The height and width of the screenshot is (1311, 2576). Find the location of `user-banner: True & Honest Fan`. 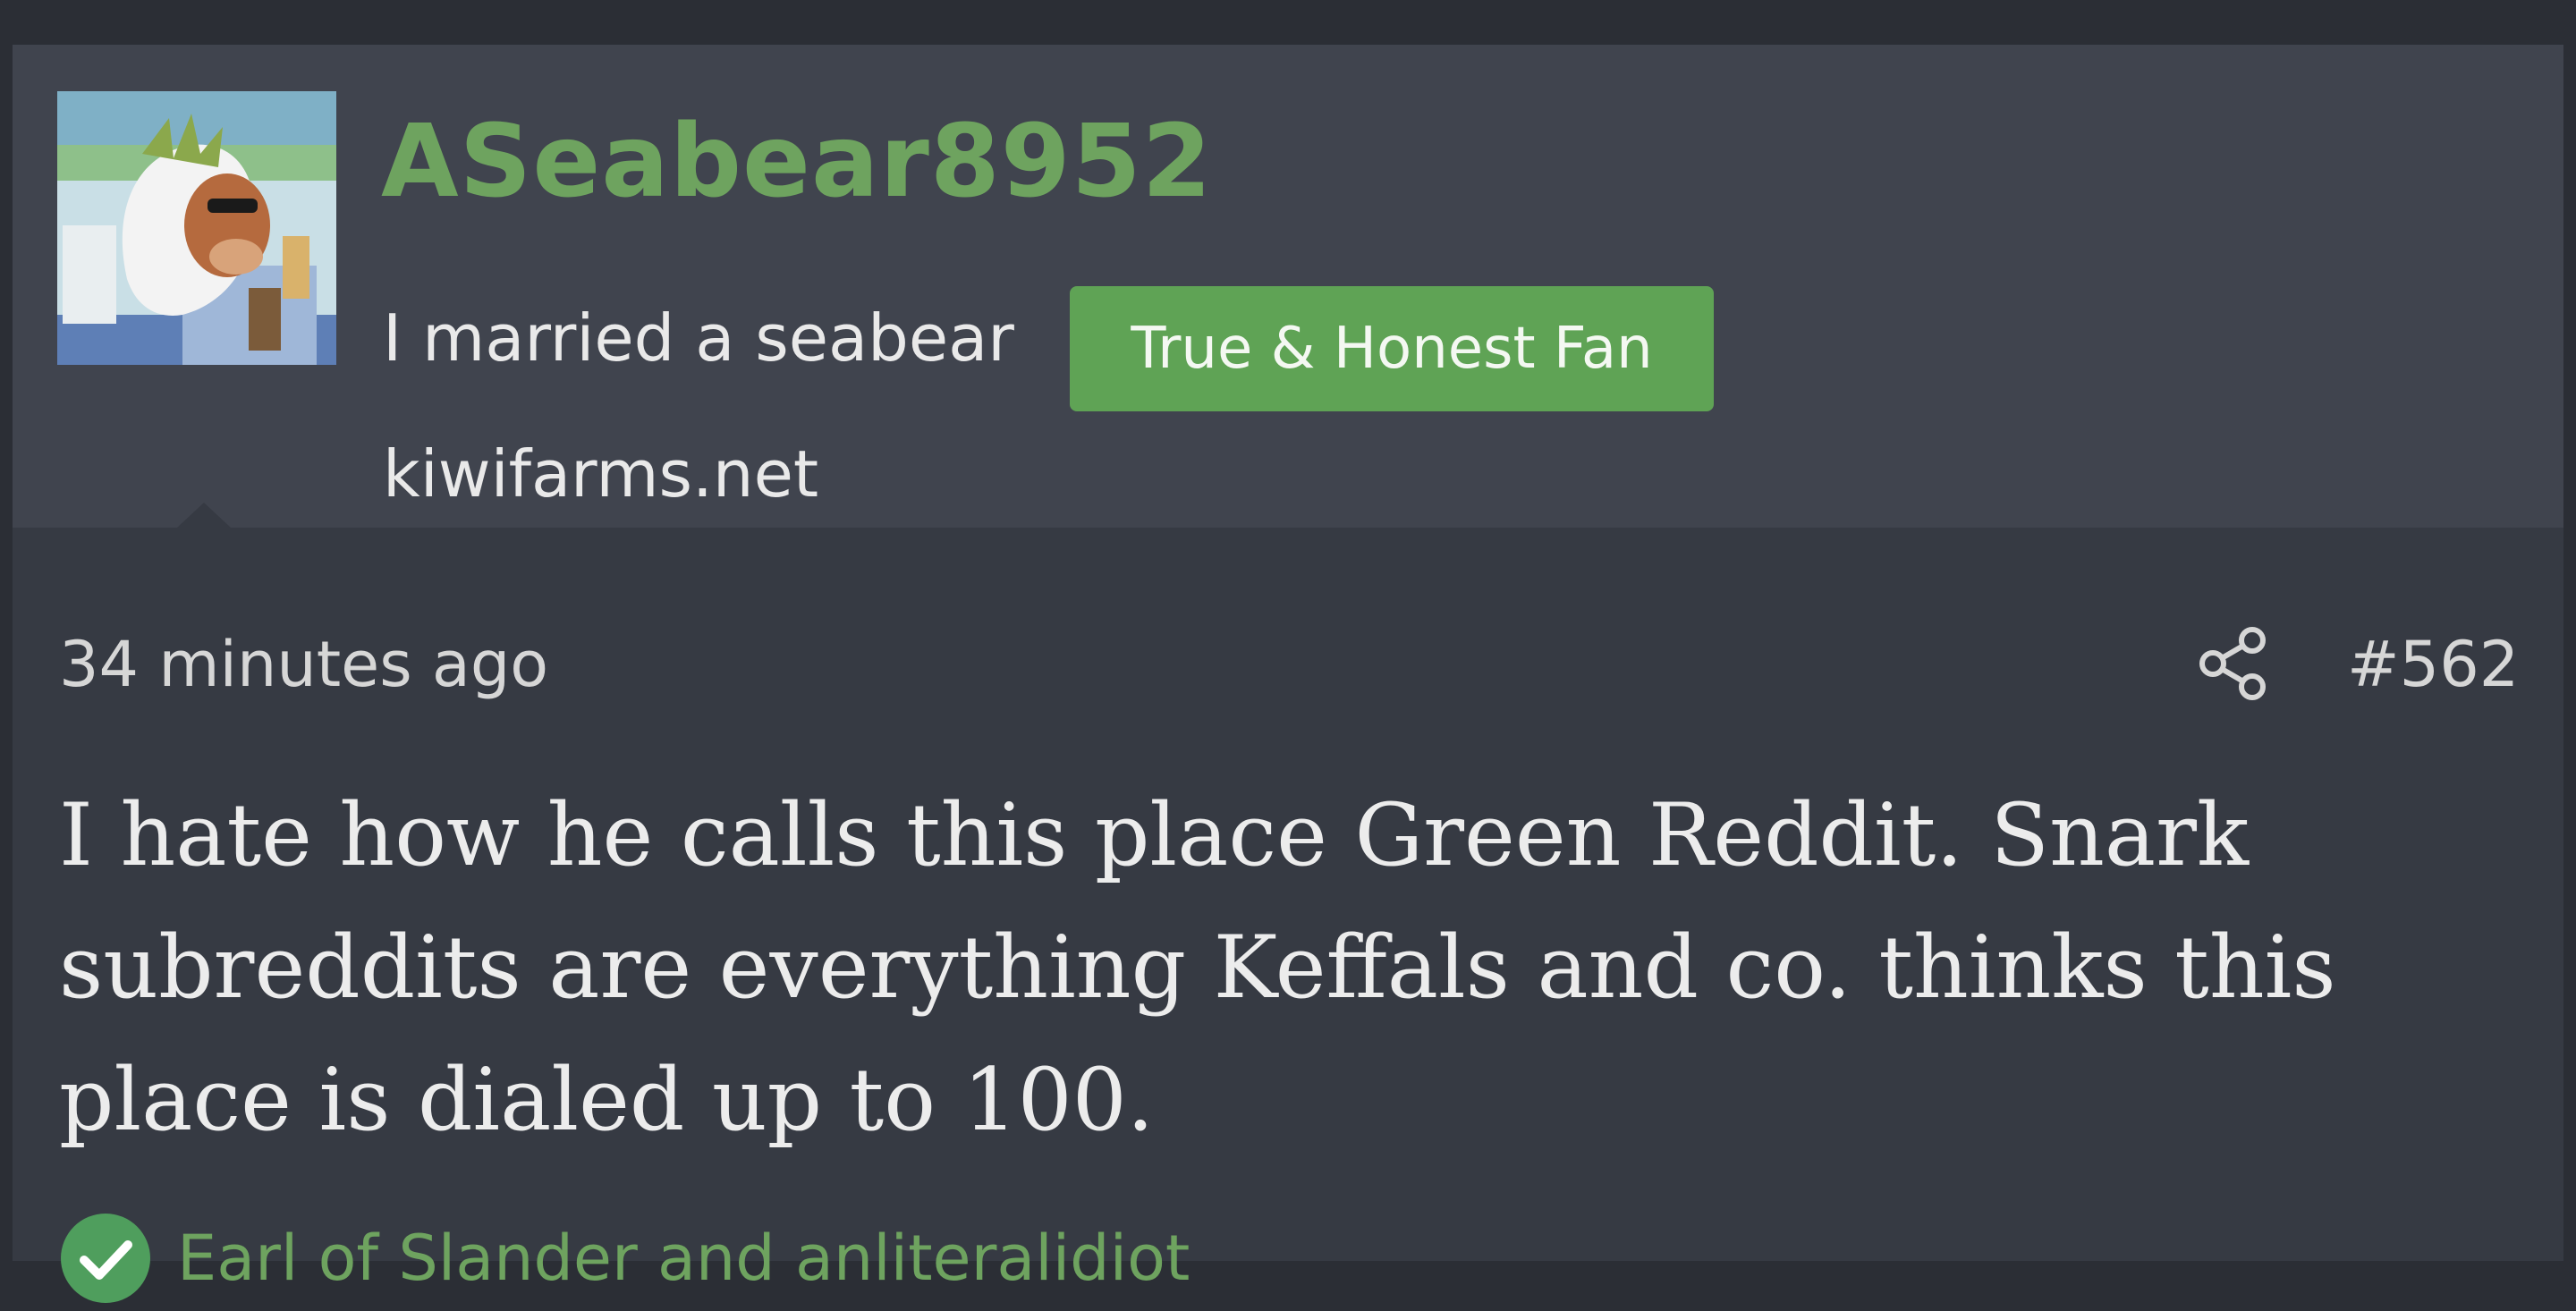

user-banner: True & Honest Fan is located at coordinates (1392, 348).